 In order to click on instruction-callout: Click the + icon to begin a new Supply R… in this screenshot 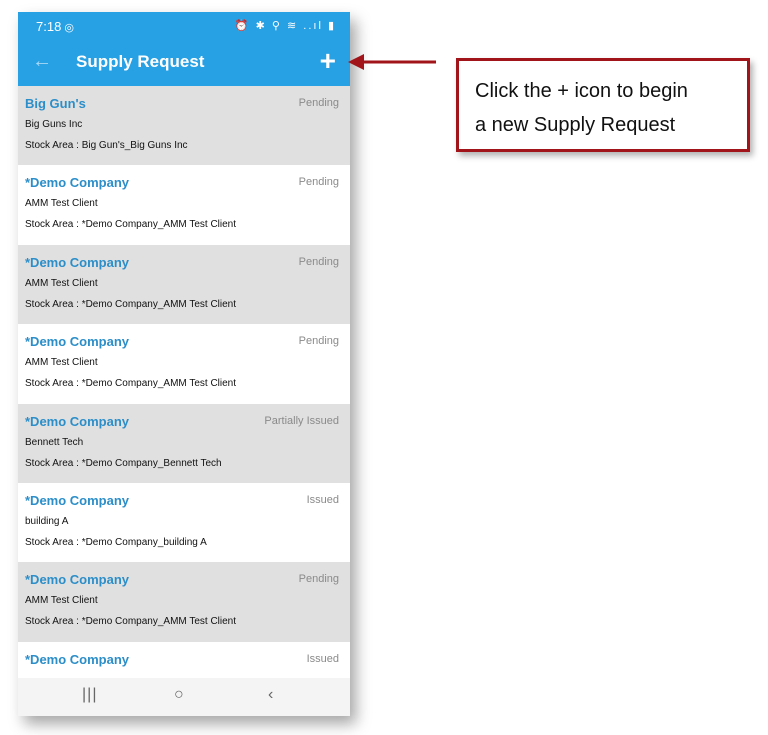, I will do `click(603, 105)`.